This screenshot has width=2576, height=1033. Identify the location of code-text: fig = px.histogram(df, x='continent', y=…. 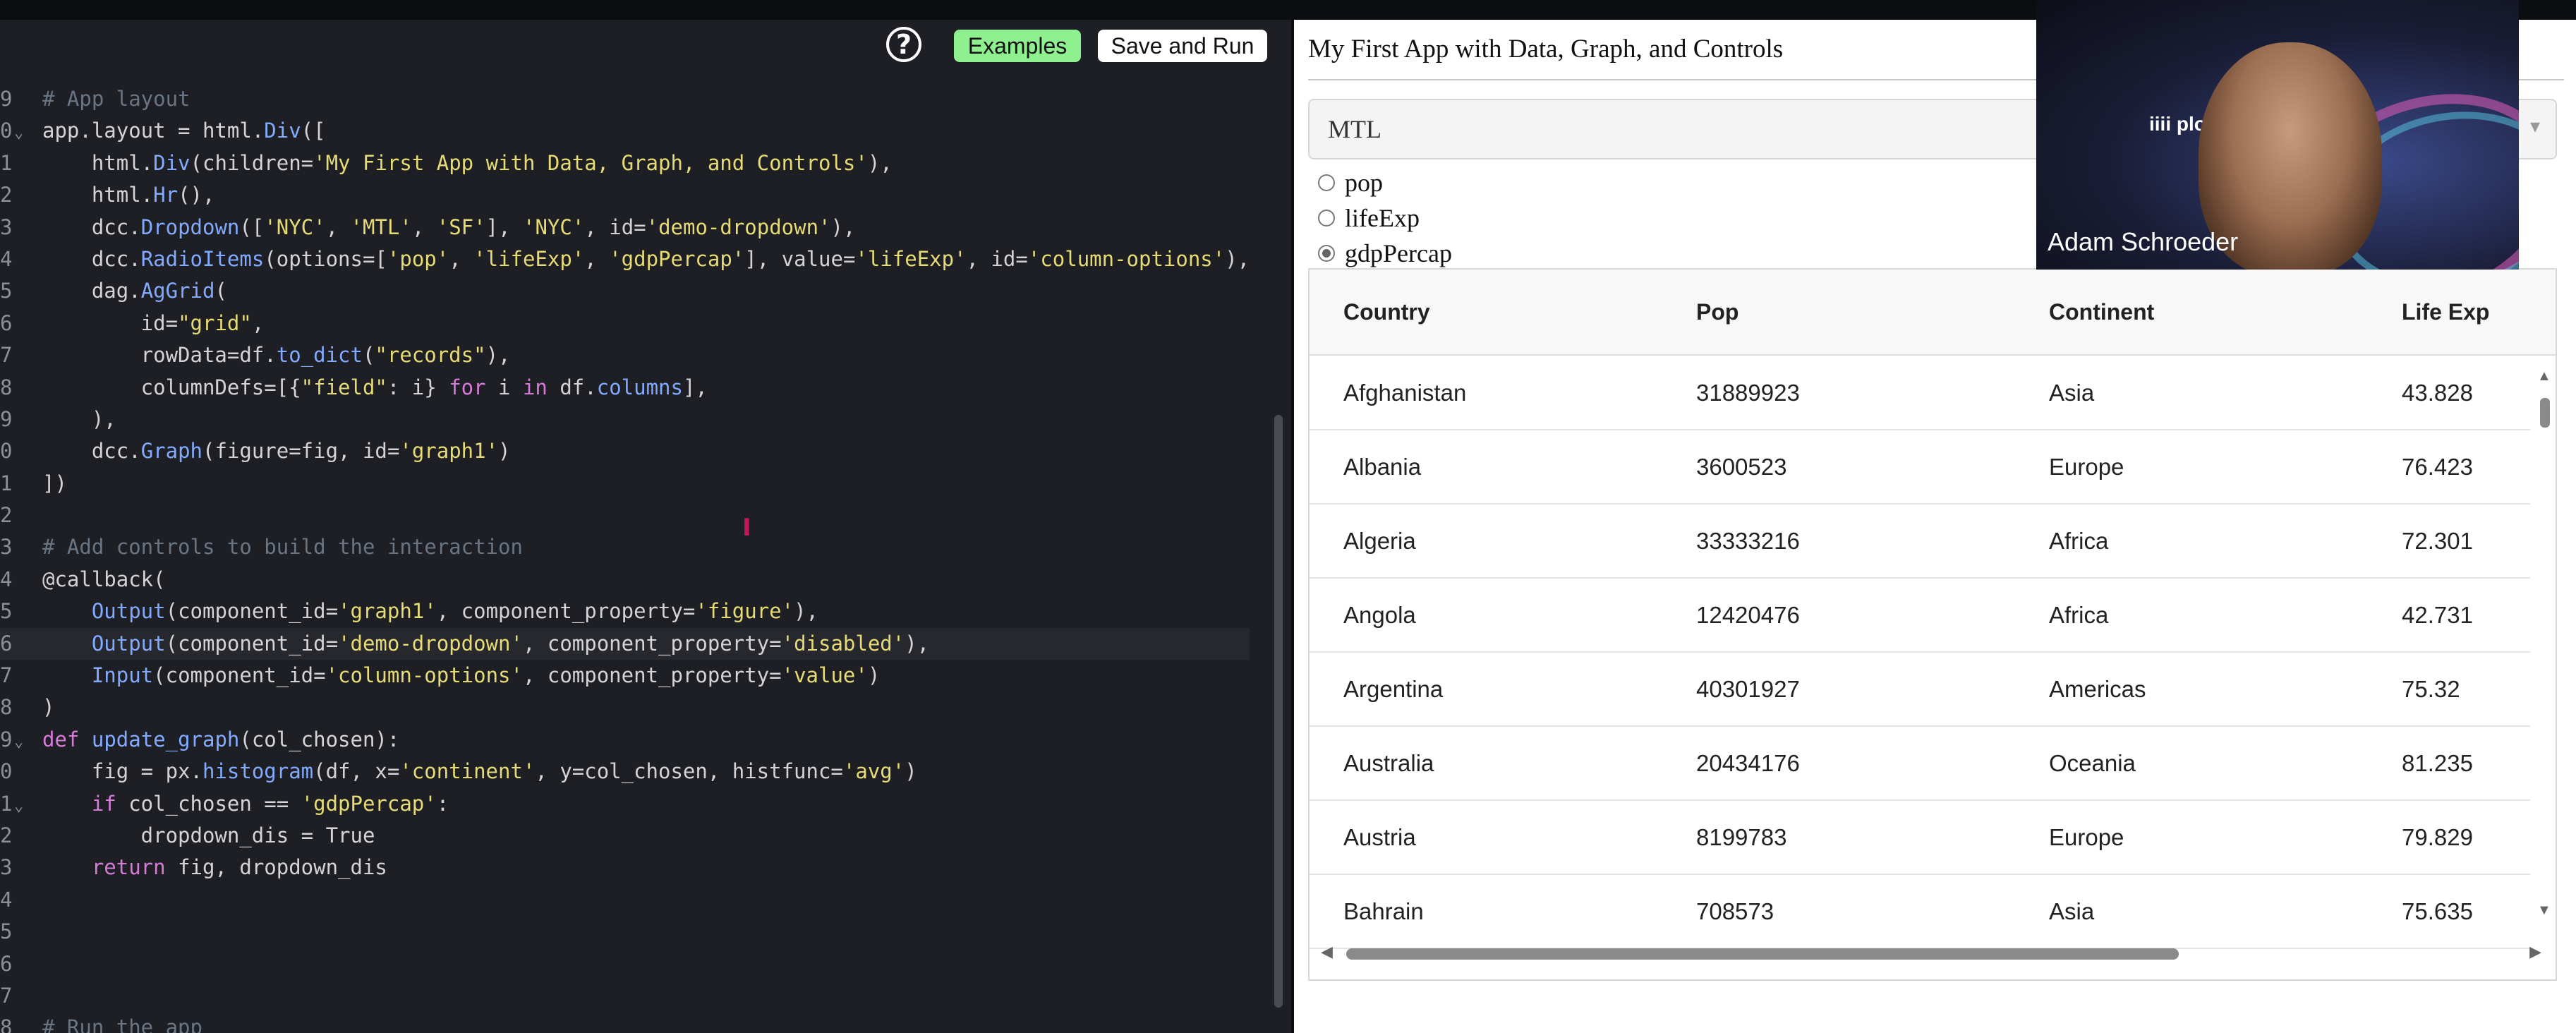
(480, 771).